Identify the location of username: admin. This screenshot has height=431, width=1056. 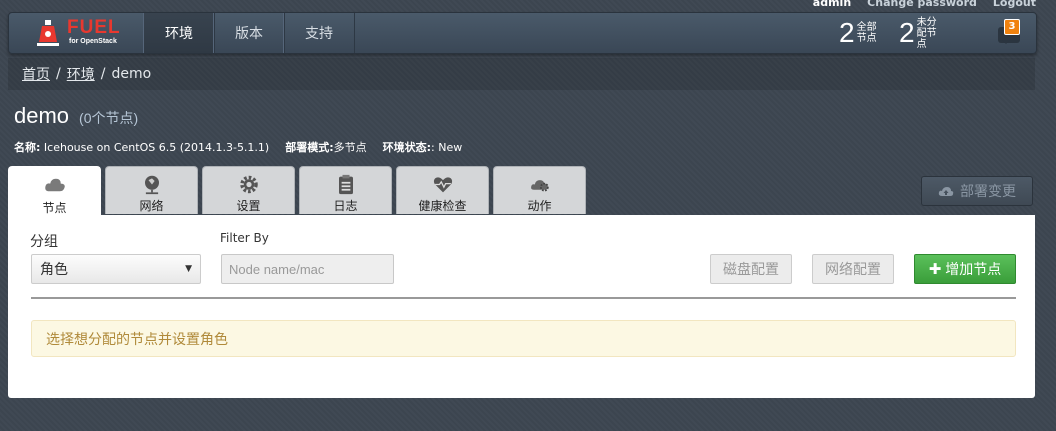
(832, 5).